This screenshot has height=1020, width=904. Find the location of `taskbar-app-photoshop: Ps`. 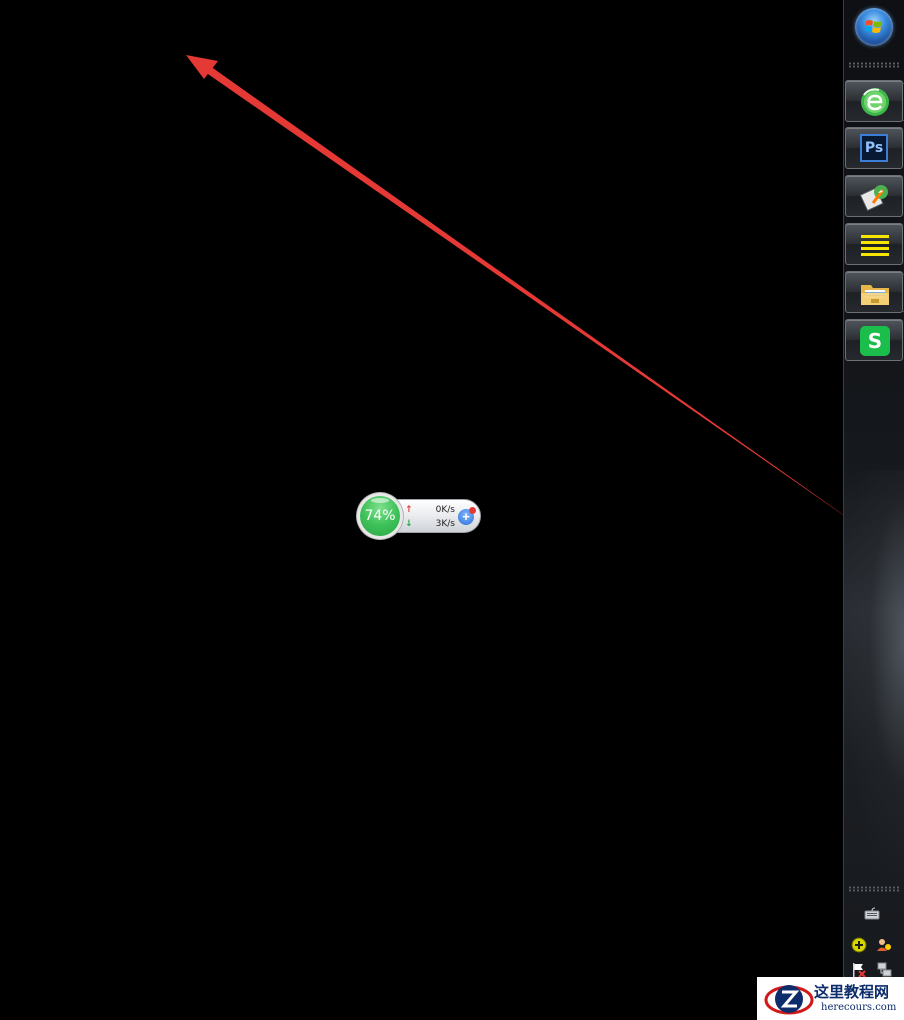

taskbar-app-photoshop: Ps is located at coordinates (874, 148).